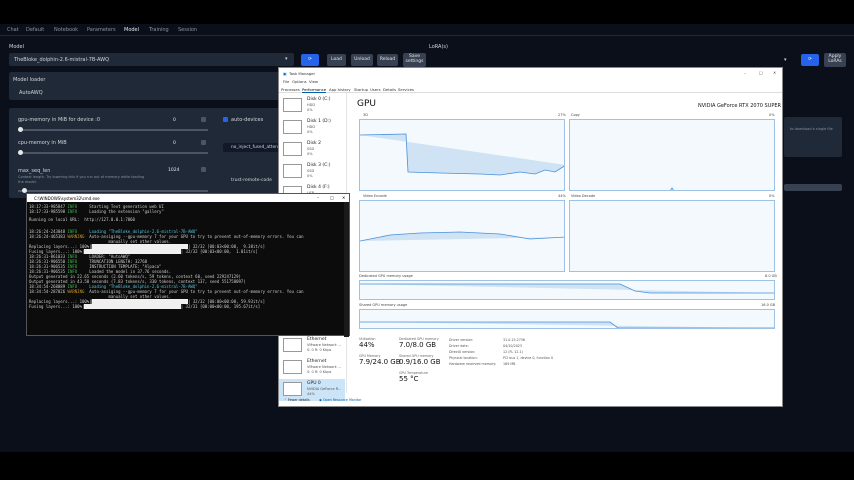 The height and width of the screenshot is (480, 854). What do you see at coordinates (514, 340) in the screenshot?
I see `detail-value: 31.0.15.2756` at bounding box center [514, 340].